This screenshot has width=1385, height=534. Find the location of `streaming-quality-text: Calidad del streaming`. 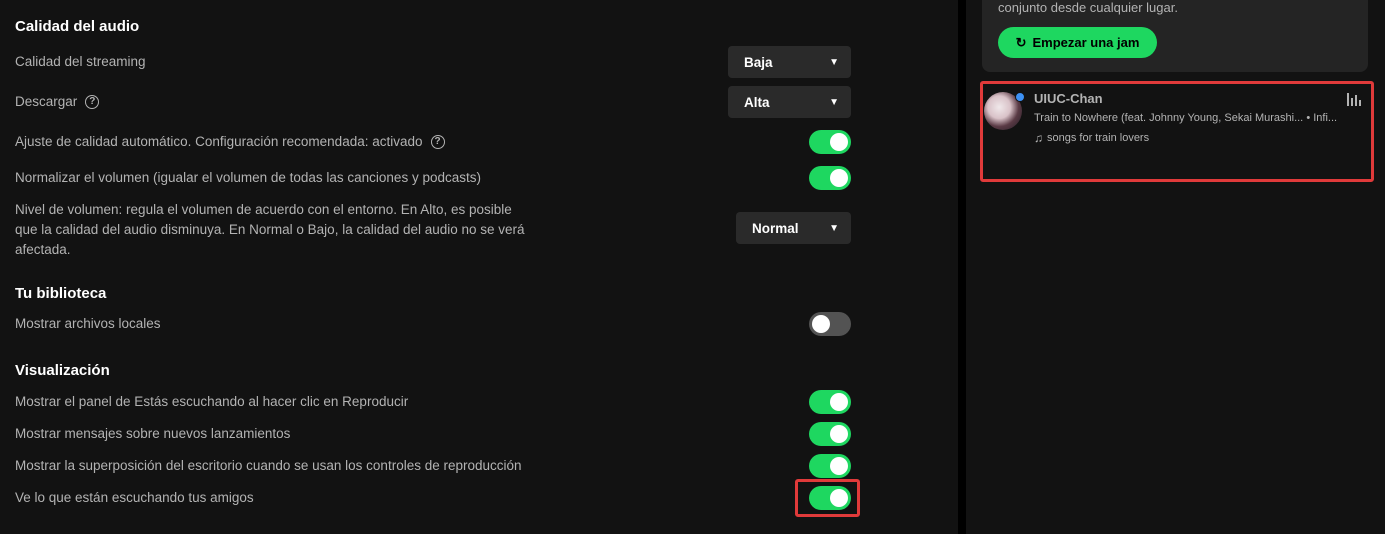

streaming-quality-text: Calidad del streaming is located at coordinates (80, 61).